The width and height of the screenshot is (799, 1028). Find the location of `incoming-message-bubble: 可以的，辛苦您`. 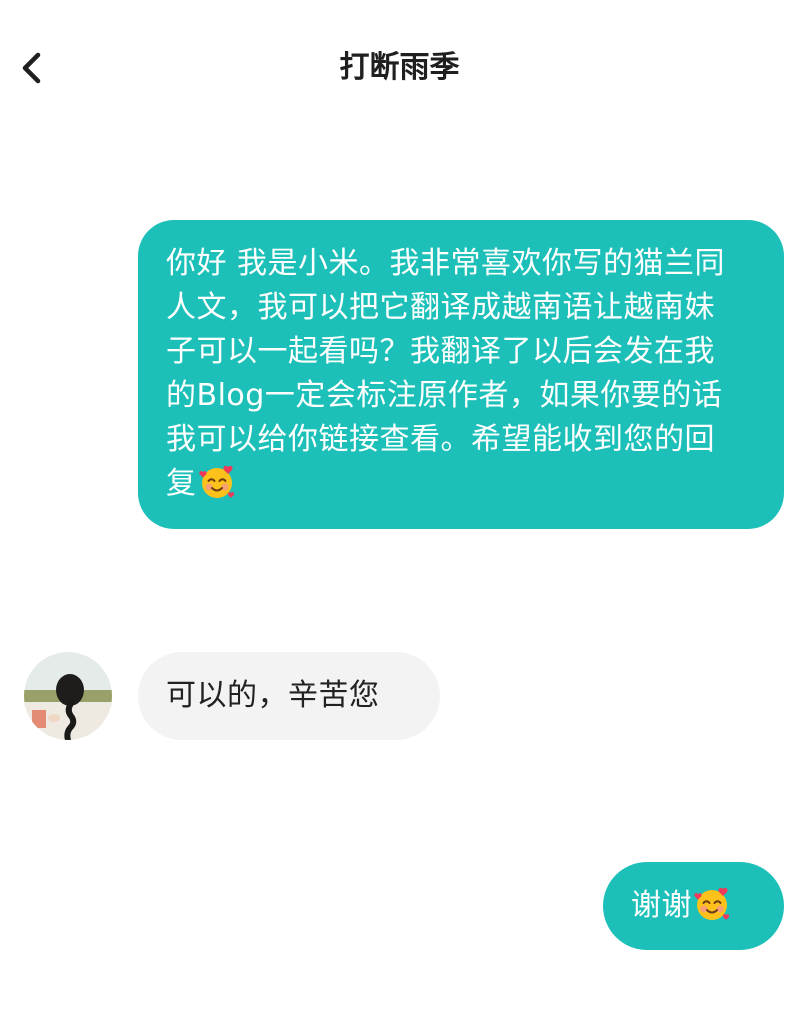

incoming-message-bubble: 可以的，辛苦您 is located at coordinates (289, 696).